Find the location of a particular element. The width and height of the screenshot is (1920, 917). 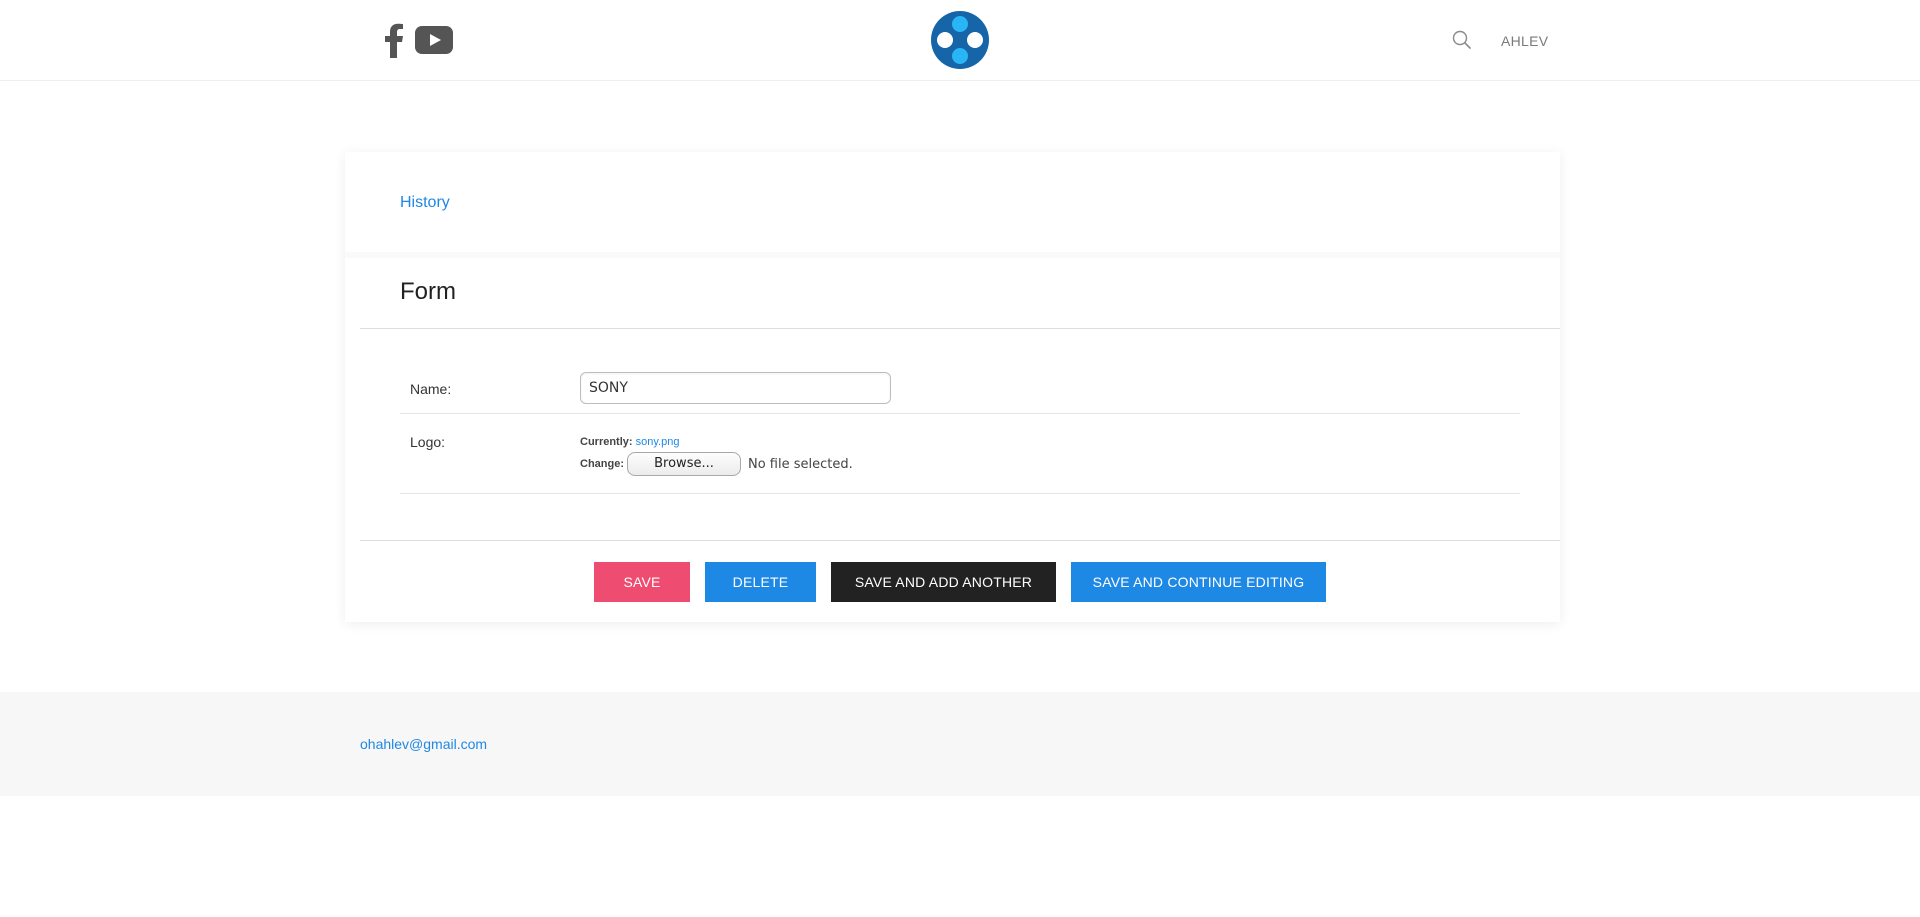

delete-button: DELETE is located at coordinates (760, 582).